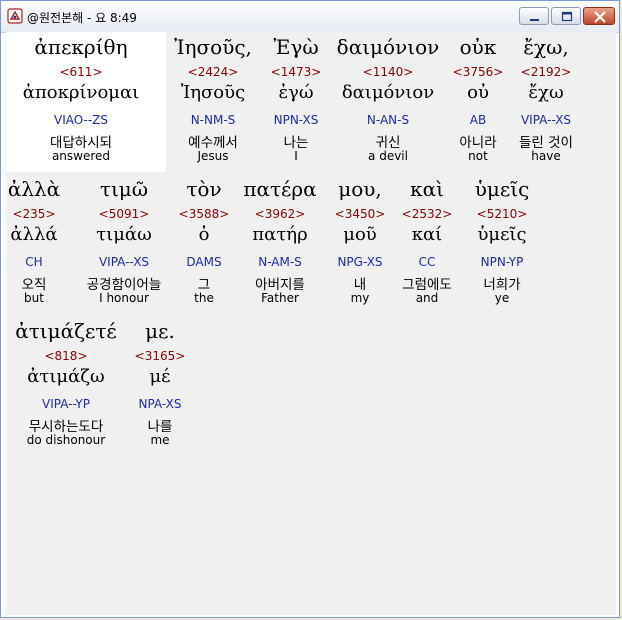  What do you see at coordinates (66, 331) in the screenshot?
I see `greek-word: ἀτιμάζετέ` at bounding box center [66, 331].